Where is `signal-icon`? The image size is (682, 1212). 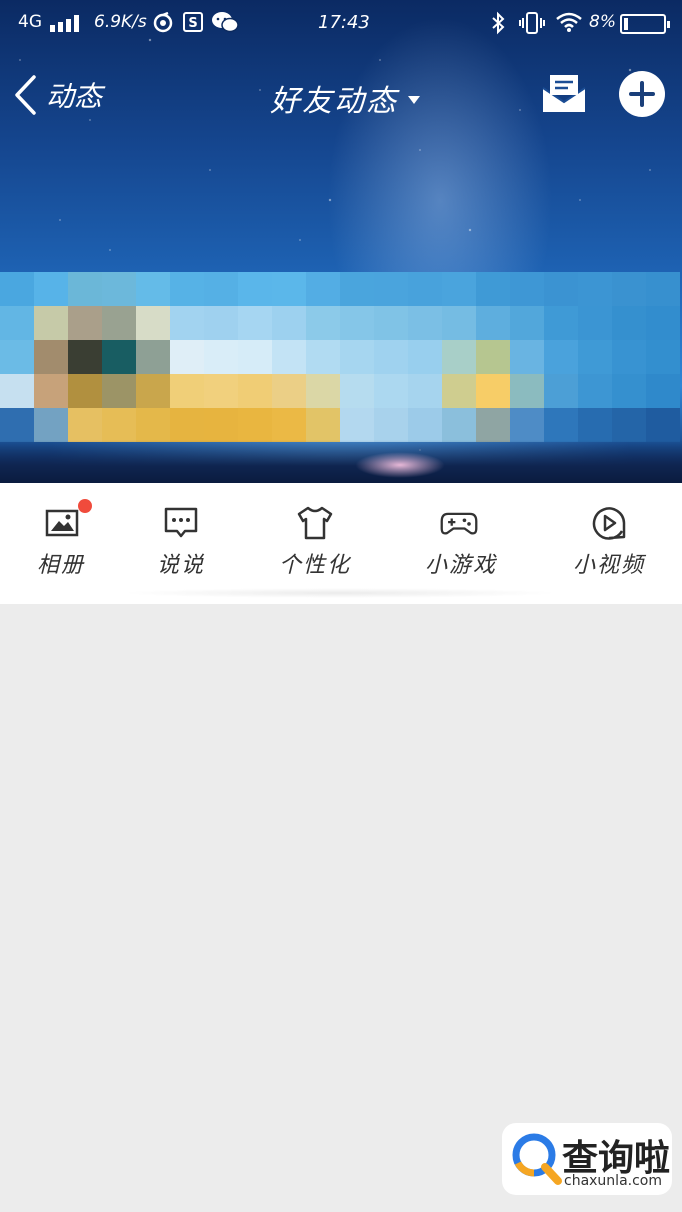
signal-icon is located at coordinates (67, 23).